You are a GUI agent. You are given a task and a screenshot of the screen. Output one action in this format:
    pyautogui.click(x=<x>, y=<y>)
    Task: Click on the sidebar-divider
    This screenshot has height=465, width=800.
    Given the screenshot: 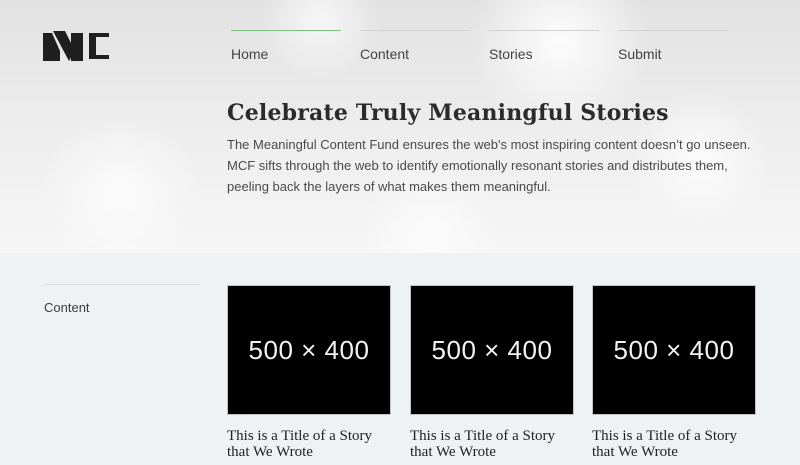 What is the action you would take?
    pyautogui.click(x=122, y=284)
    